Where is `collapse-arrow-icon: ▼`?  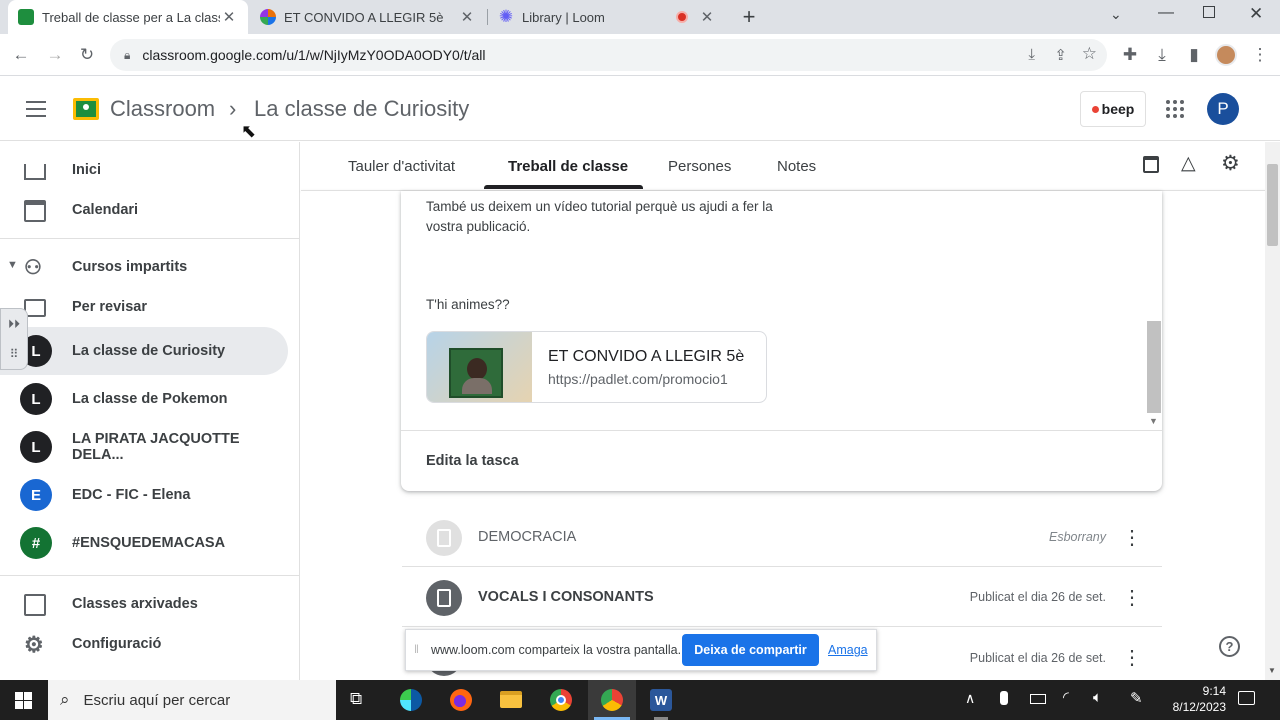 collapse-arrow-icon: ▼ is located at coordinates (12, 265).